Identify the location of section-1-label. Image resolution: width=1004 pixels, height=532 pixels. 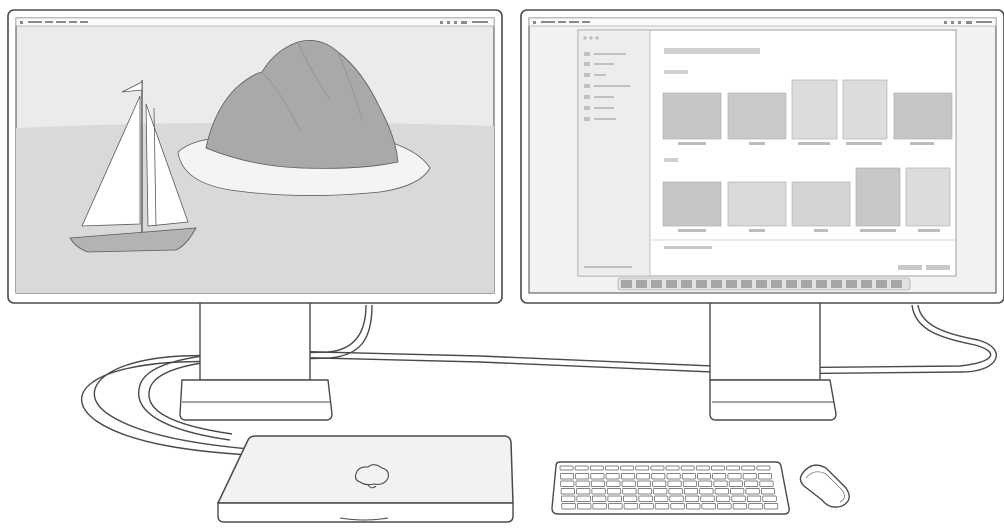
(676, 72).